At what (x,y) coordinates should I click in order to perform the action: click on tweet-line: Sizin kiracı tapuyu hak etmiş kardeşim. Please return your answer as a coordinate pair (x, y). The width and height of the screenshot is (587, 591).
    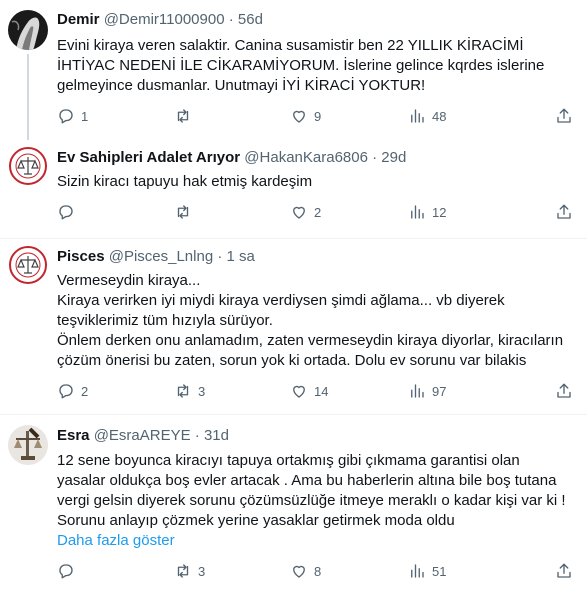
    Looking at the image, I should click on (185, 181).